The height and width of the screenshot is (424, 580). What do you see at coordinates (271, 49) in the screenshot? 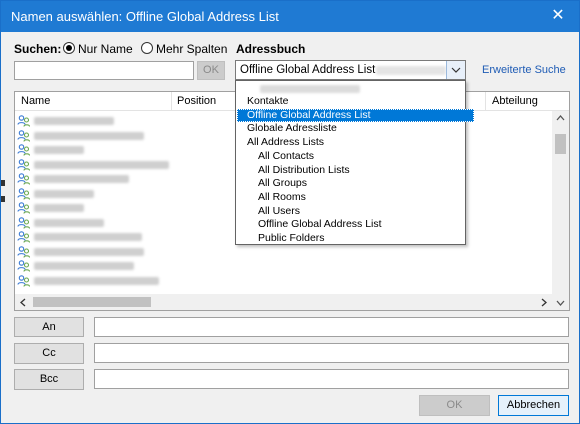
I see `addressbook-label: Adressbuch` at bounding box center [271, 49].